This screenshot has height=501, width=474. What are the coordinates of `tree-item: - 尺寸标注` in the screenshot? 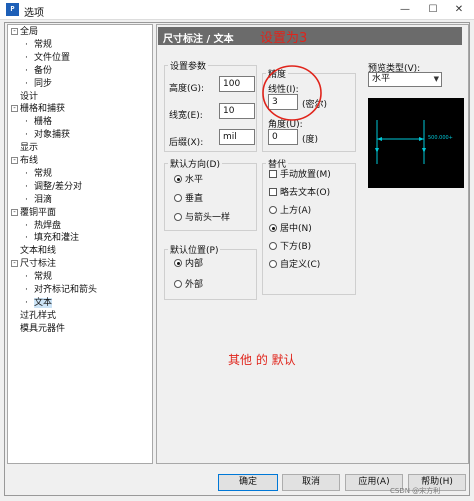 It's located at (33, 264).